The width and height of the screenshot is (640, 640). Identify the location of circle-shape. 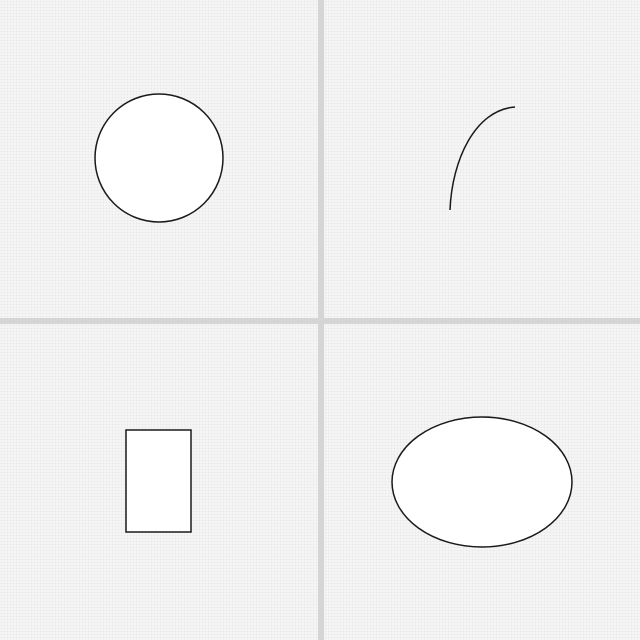
(159, 158).